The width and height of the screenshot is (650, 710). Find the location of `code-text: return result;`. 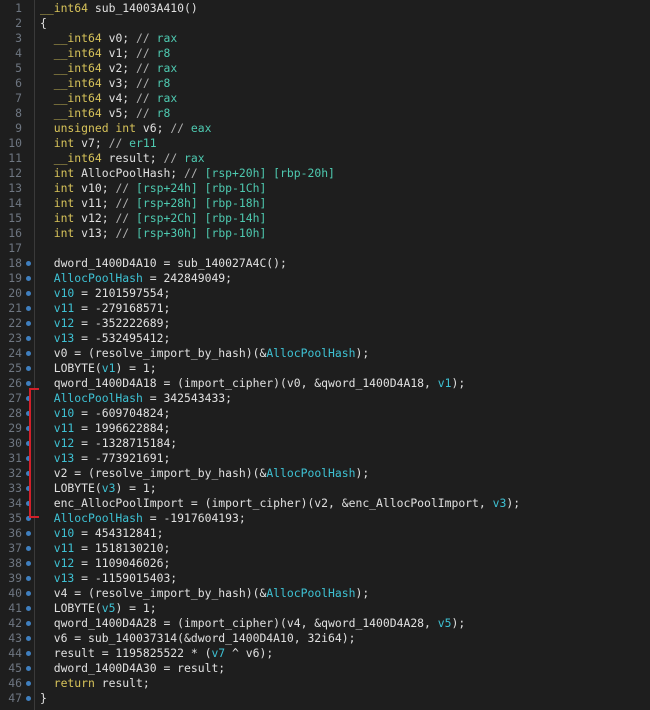

code-text: return result; is located at coordinates (95, 683).